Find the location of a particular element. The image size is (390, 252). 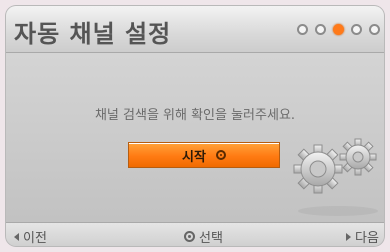

triangle-right-icon is located at coordinates (348, 236).